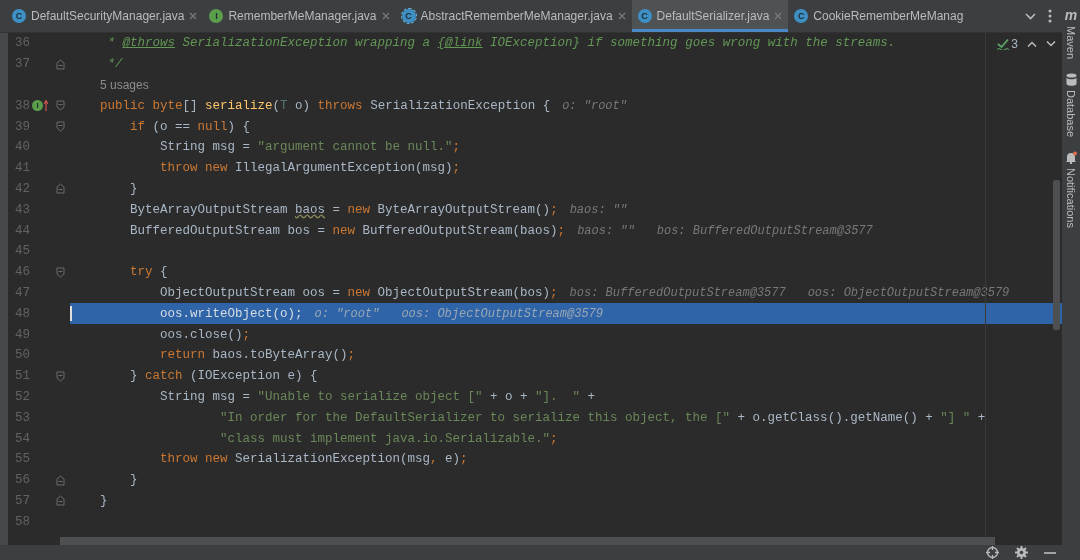  What do you see at coordinates (992, 552) in the screenshot?
I see `target-icon` at bounding box center [992, 552].